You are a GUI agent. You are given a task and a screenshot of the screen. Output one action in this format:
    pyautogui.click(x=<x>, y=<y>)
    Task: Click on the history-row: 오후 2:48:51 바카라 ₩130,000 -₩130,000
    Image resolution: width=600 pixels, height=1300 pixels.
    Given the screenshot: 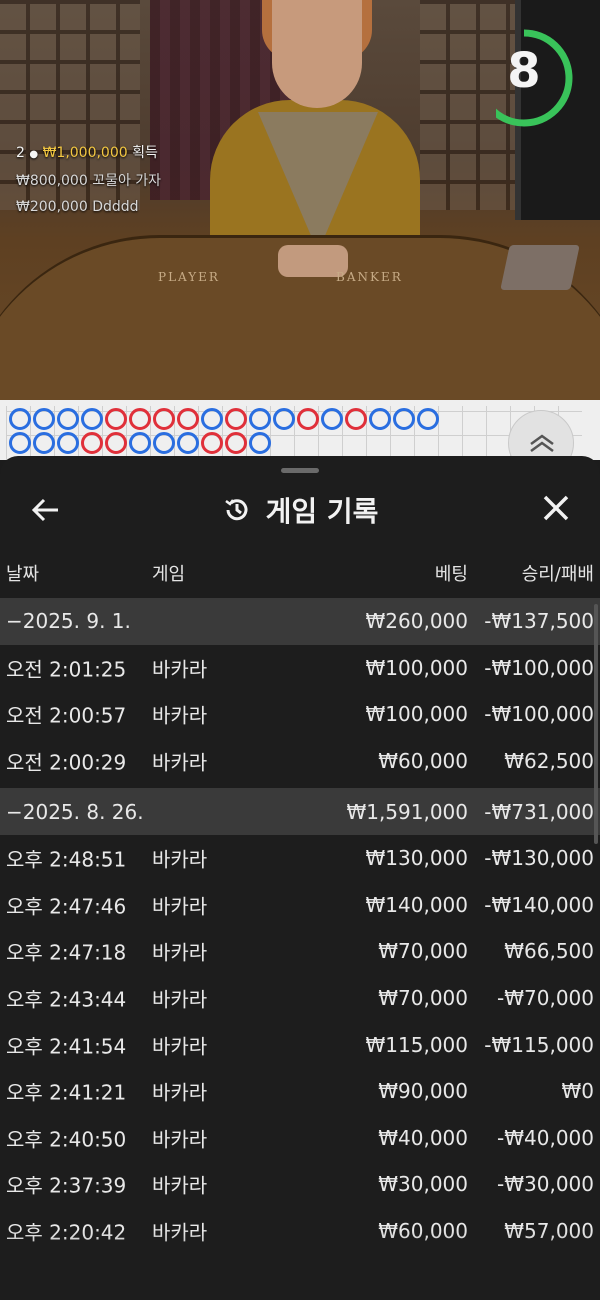 What is the action you would take?
    pyautogui.click(x=300, y=858)
    